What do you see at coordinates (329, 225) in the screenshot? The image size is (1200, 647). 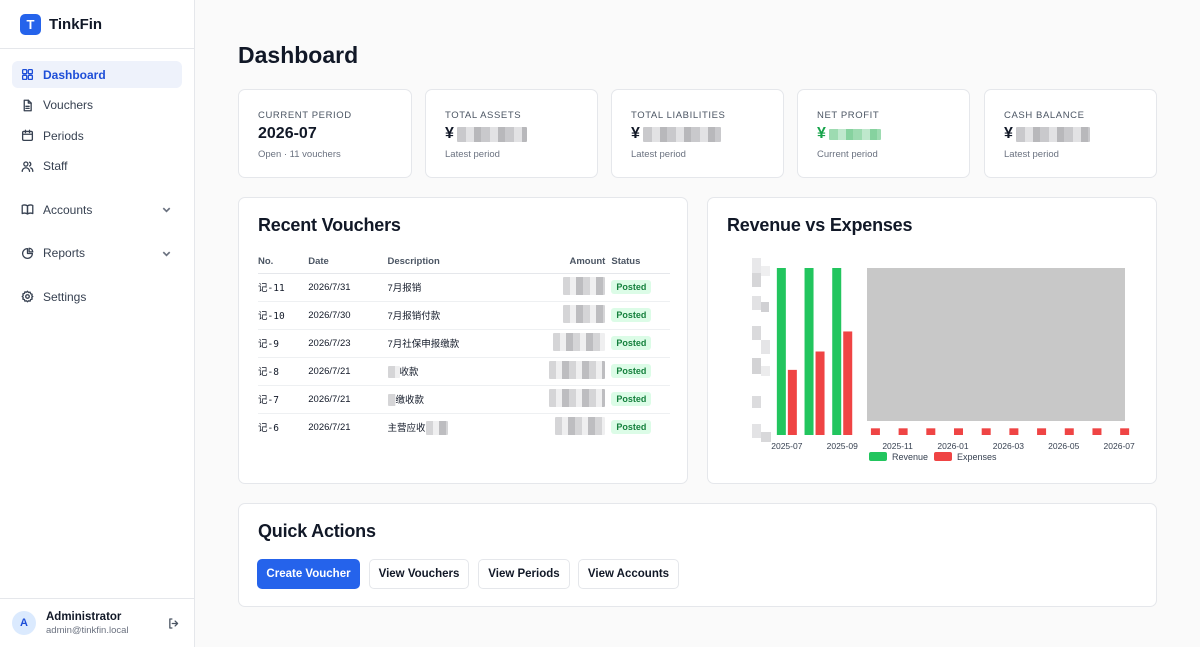 I see `card-title: Recent Vouchers` at bounding box center [329, 225].